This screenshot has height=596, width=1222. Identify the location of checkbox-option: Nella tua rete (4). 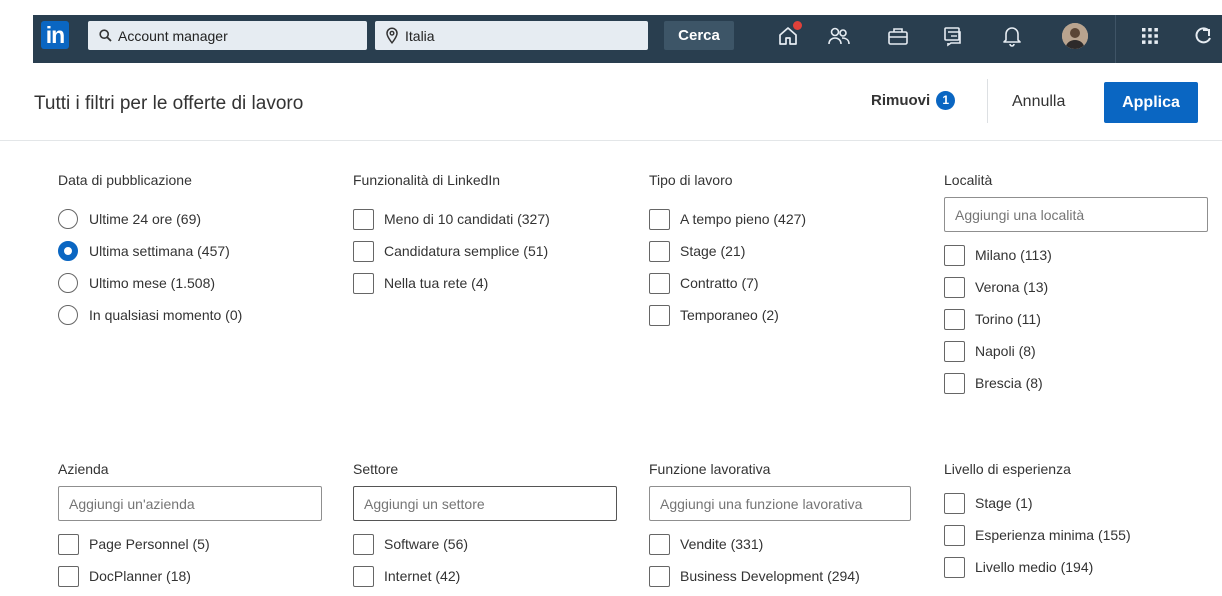
(488, 283).